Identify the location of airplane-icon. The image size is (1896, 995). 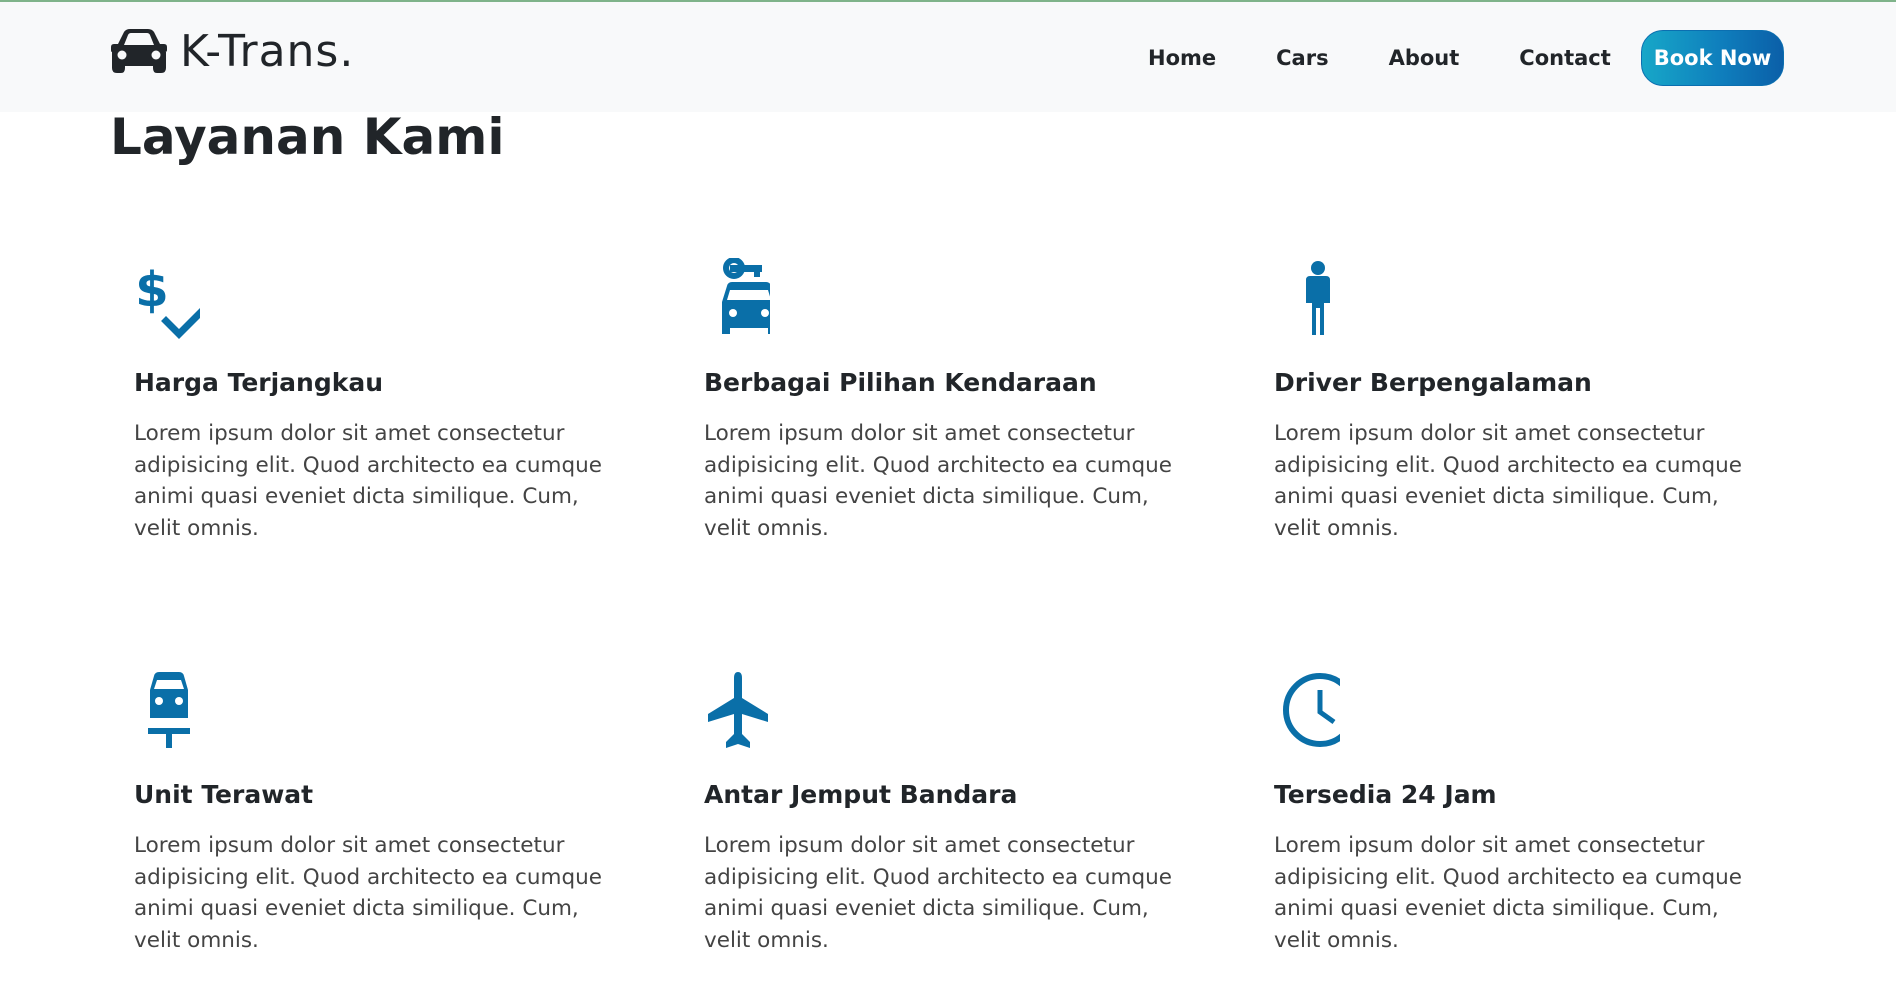
(725, 715).